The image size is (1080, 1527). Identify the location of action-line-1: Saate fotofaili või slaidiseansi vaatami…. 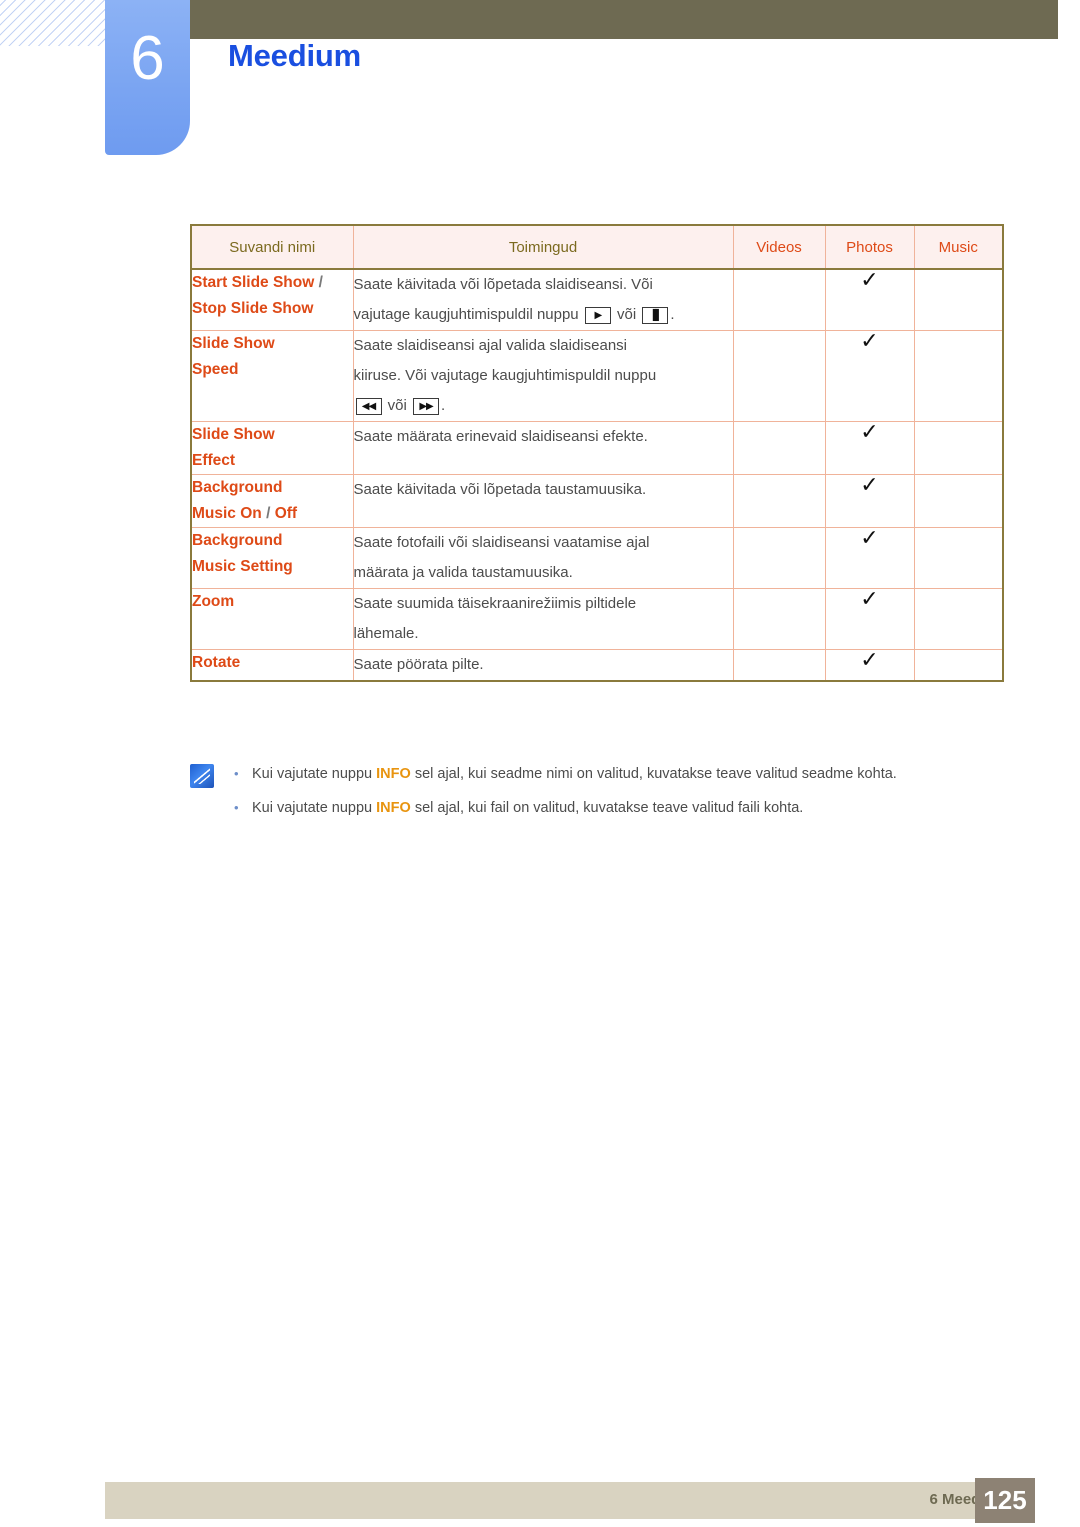
(501, 542).